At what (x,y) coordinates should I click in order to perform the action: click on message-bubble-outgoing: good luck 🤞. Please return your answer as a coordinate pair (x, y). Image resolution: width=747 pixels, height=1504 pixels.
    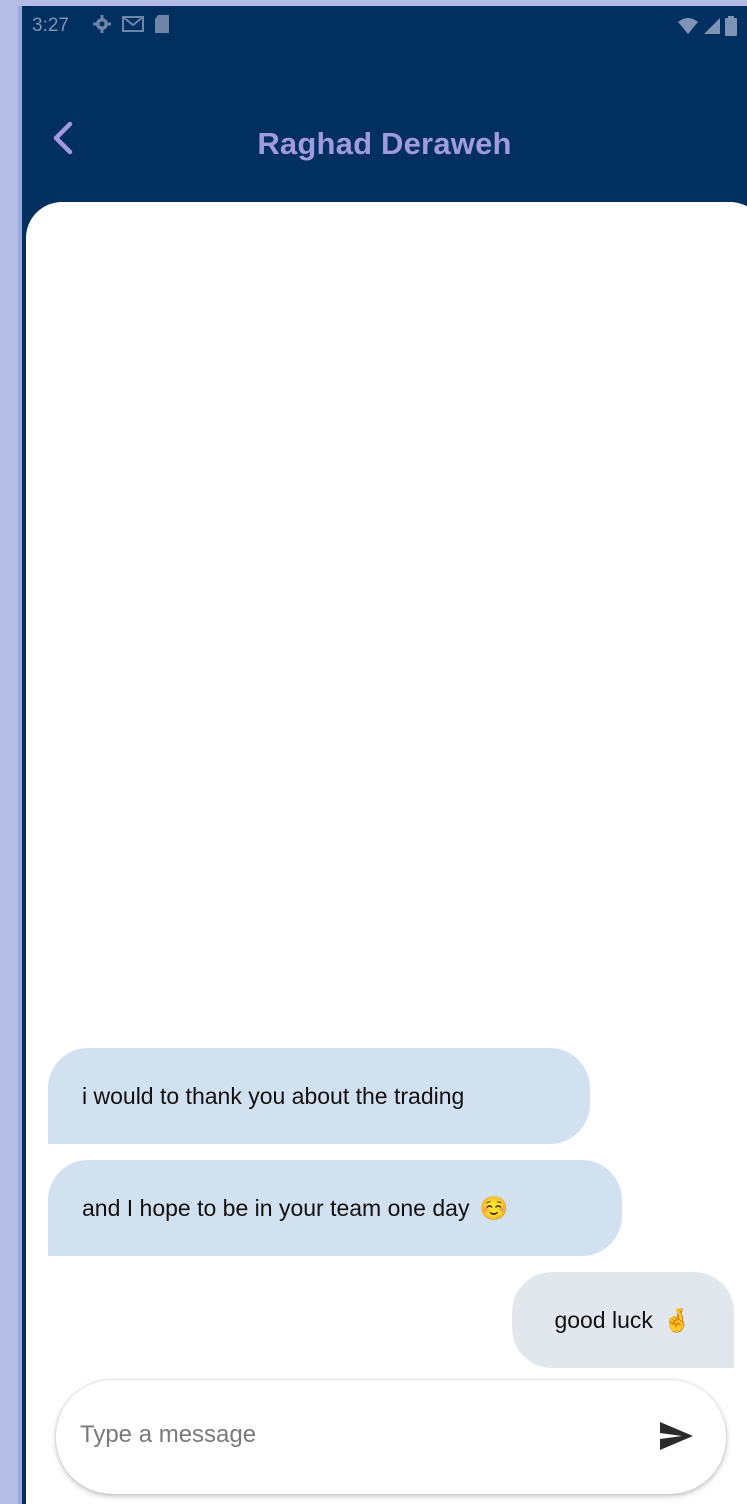
    Looking at the image, I should click on (623, 1320).